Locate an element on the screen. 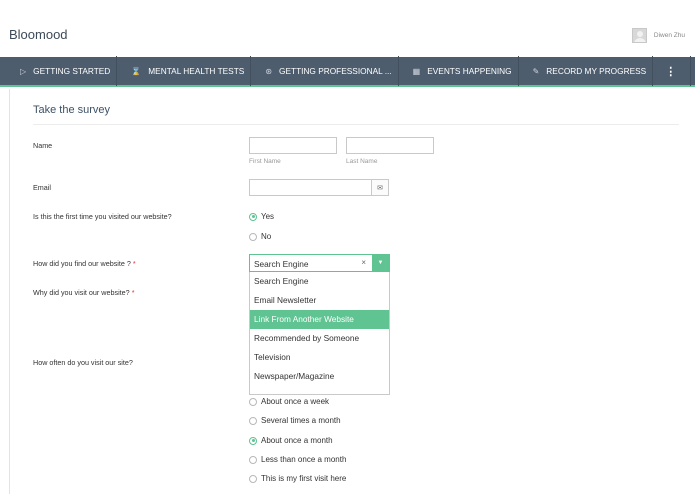  radio-first-visit: This is my first visit here is located at coordinates (297, 478).